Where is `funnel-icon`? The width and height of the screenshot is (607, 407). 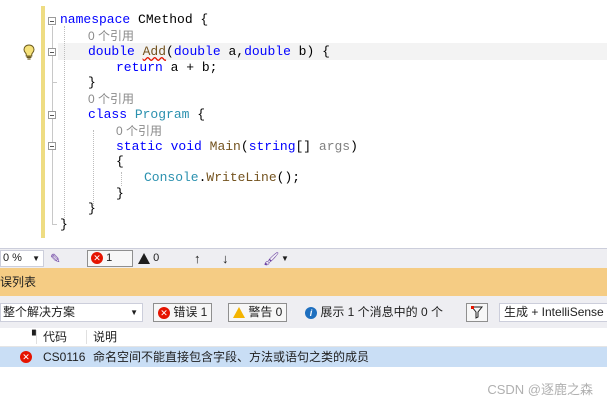
funnel-icon is located at coordinates (477, 312).